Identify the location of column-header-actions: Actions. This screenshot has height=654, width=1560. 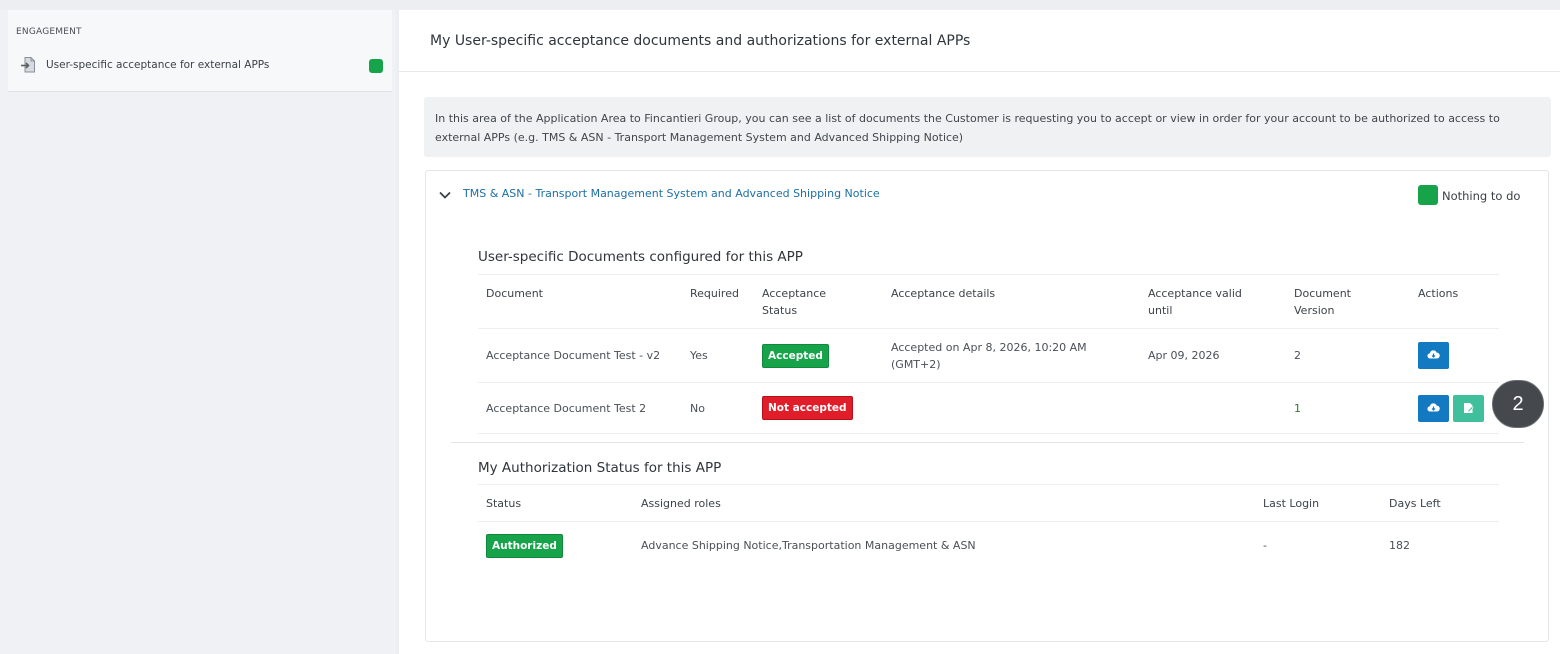
(1454, 301).